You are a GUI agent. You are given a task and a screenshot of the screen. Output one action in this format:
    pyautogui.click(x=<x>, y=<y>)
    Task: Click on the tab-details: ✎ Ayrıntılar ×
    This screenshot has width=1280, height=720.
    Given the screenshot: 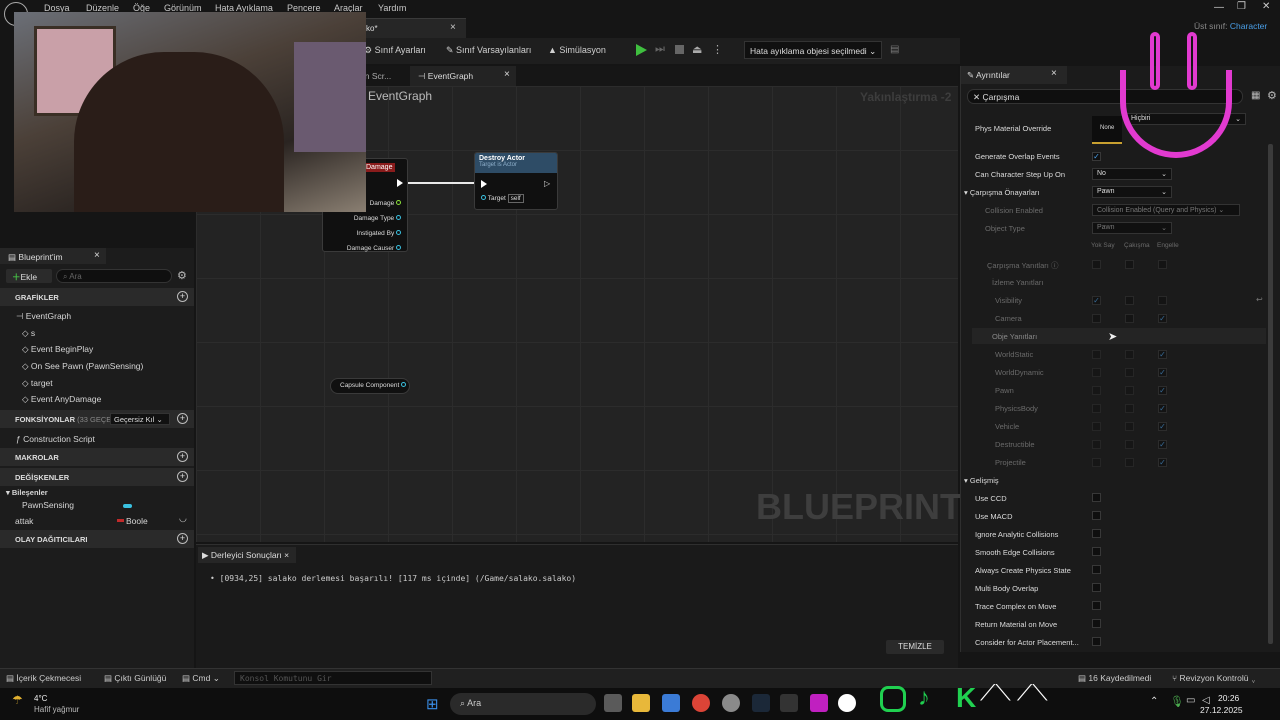 What is the action you would take?
    pyautogui.click(x=1014, y=75)
    